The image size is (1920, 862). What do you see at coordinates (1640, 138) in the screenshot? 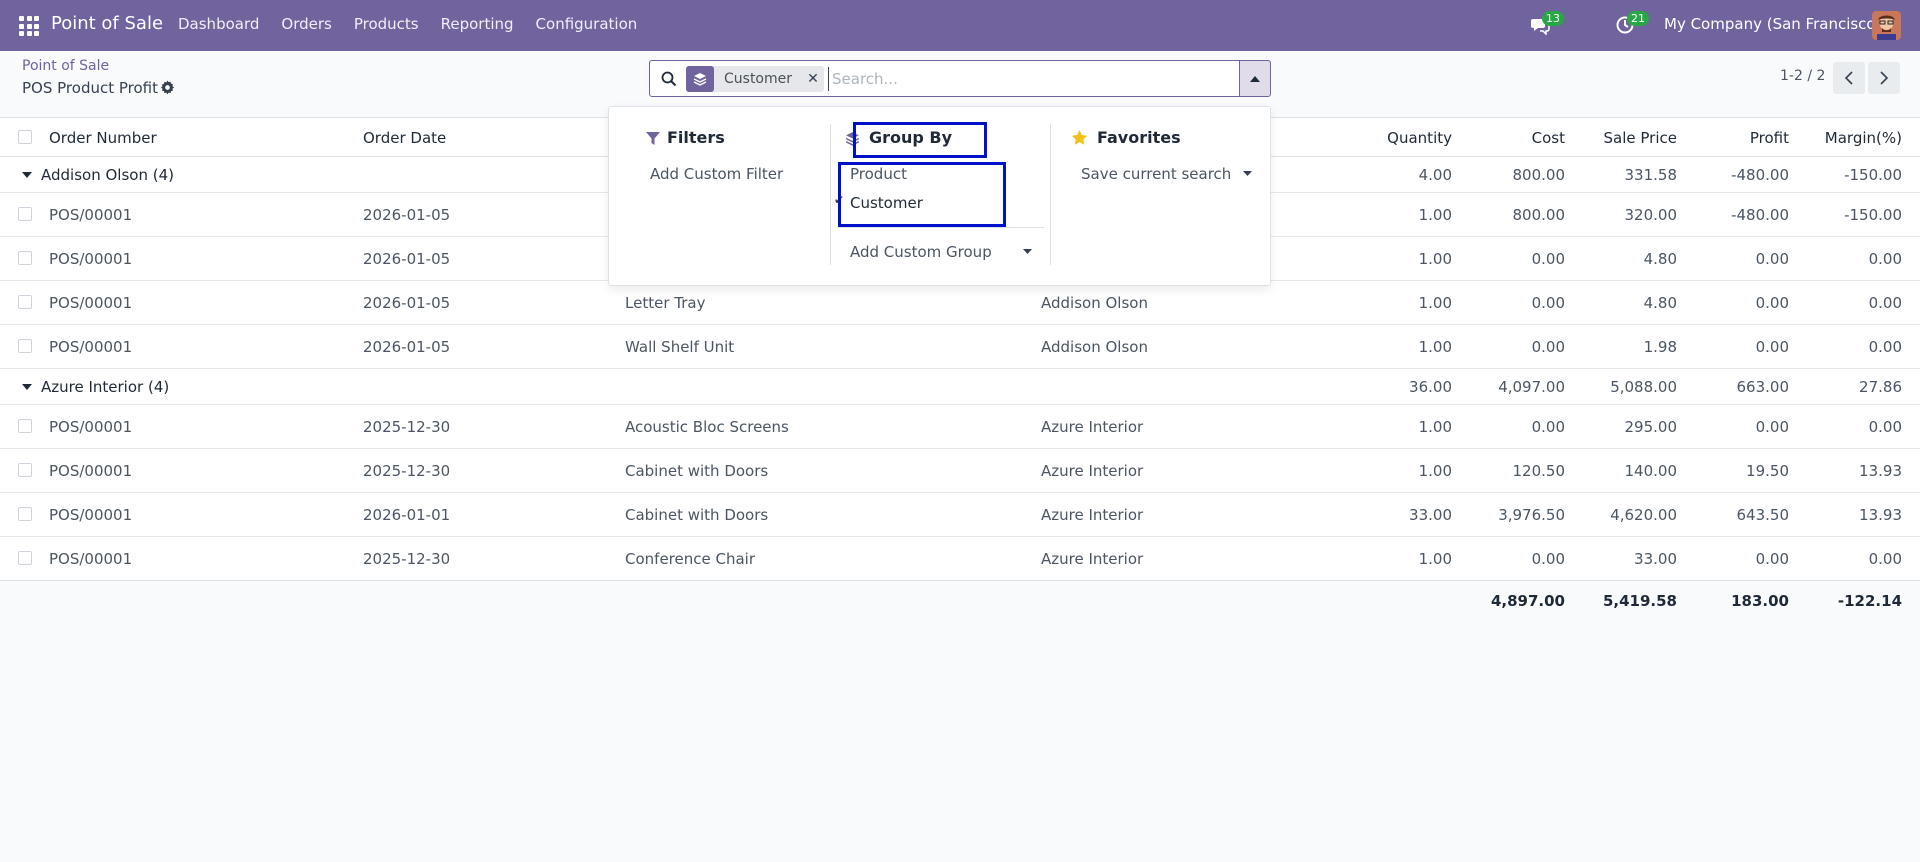
I see `column-sale-price: Sale Price` at bounding box center [1640, 138].